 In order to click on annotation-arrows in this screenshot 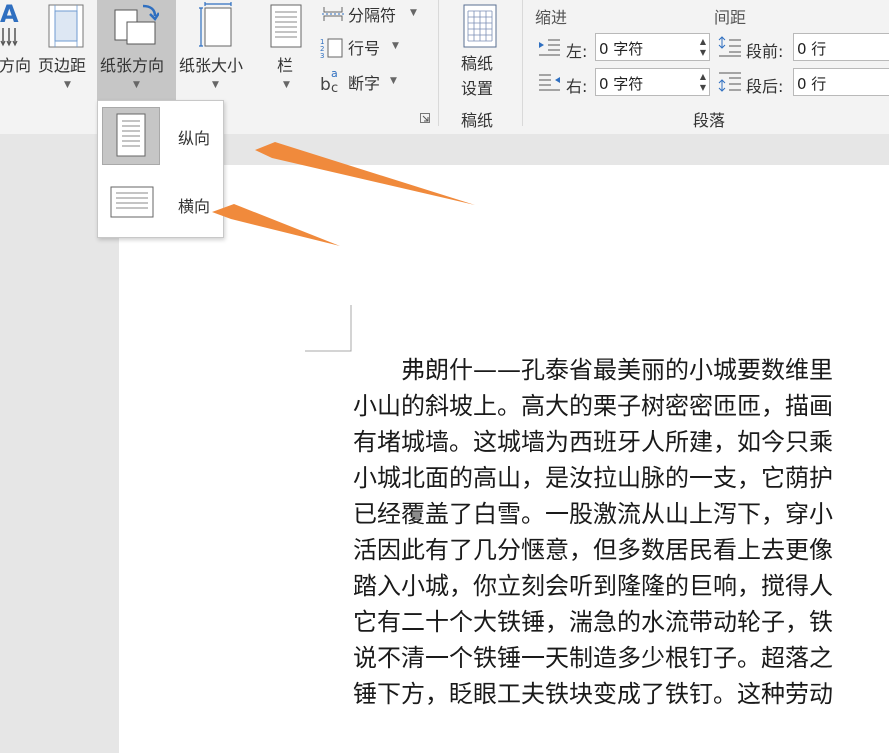, I will do `click(343, 194)`.